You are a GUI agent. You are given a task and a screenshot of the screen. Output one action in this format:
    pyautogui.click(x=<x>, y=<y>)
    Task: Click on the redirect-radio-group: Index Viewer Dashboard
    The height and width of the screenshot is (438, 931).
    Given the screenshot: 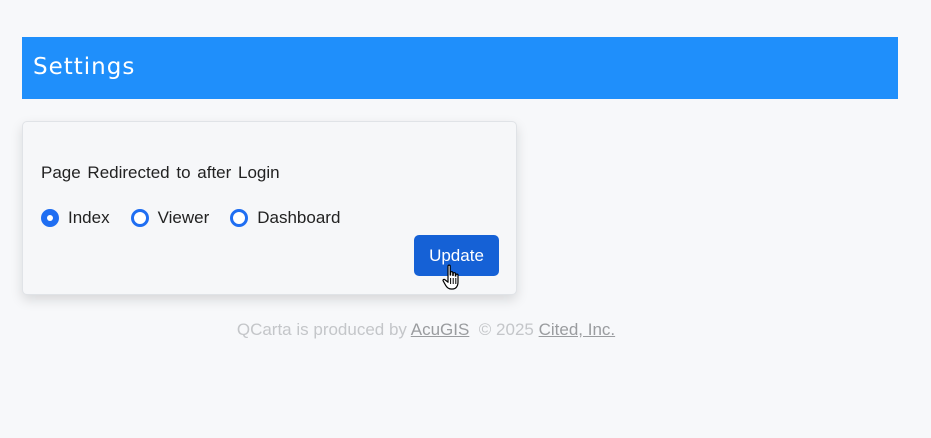 What is the action you would take?
    pyautogui.click(x=201, y=218)
    